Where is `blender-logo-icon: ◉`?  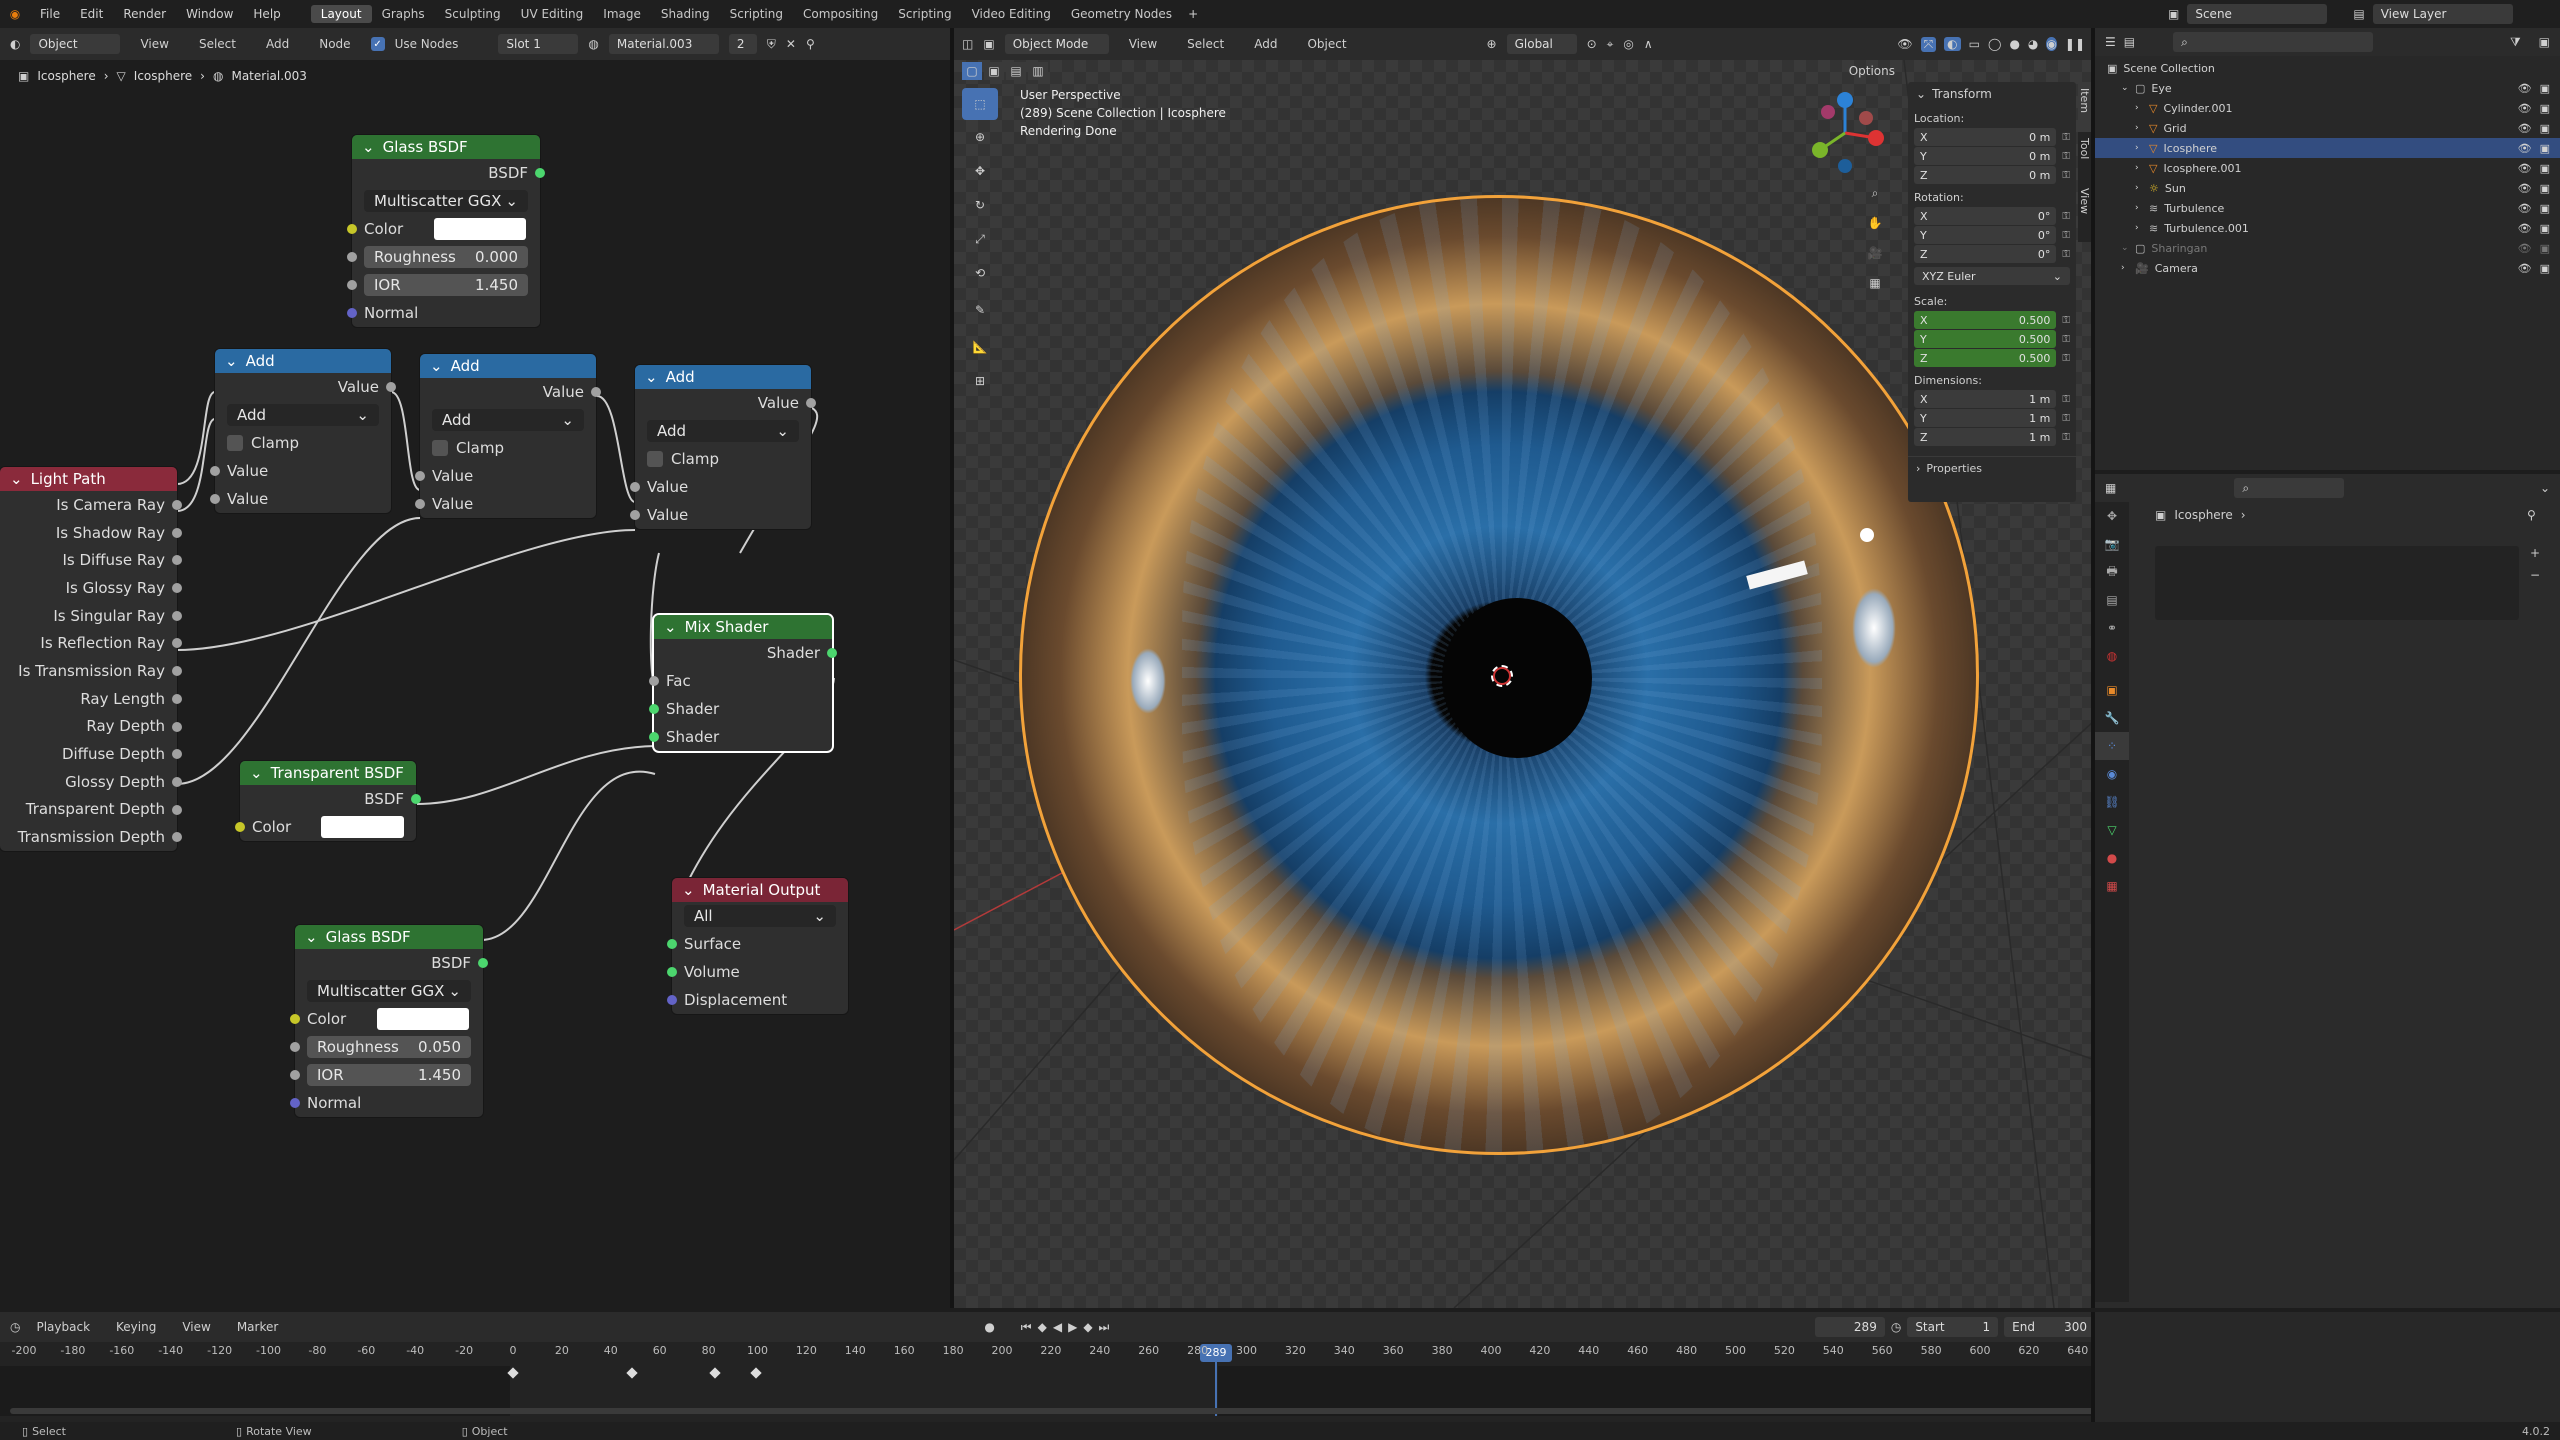 blender-logo-icon: ◉ is located at coordinates (15, 14).